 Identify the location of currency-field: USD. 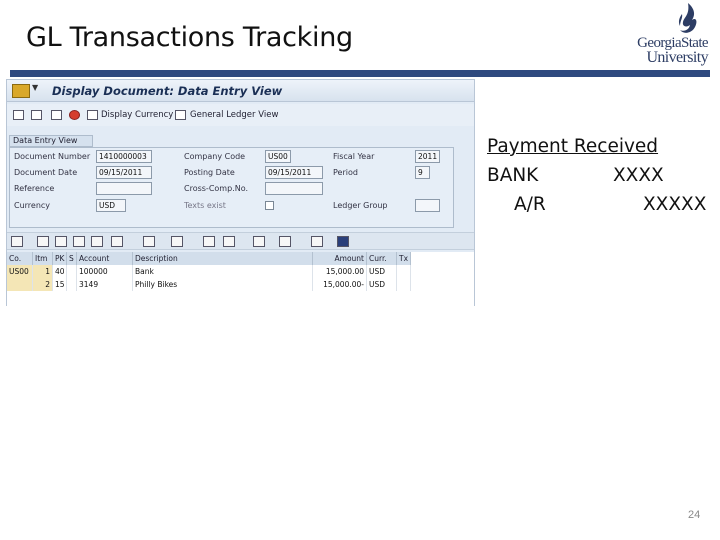
(111, 205).